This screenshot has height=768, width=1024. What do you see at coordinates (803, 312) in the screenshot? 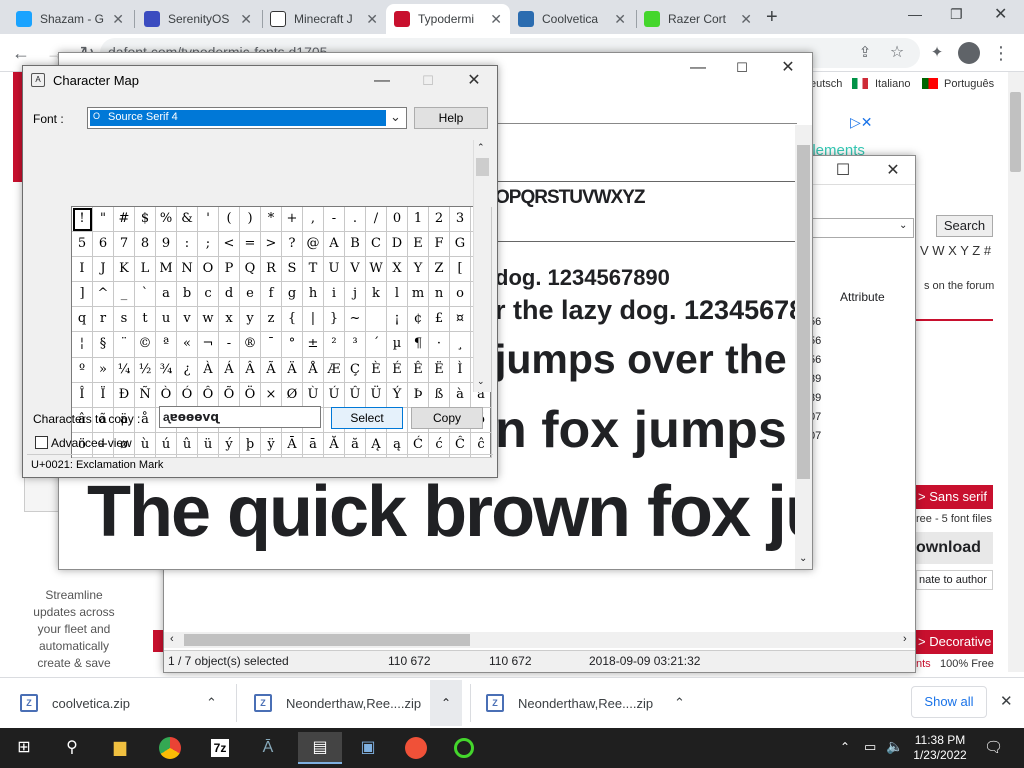
I see `preview-scroll-thumb` at bounding box center [803, 312].